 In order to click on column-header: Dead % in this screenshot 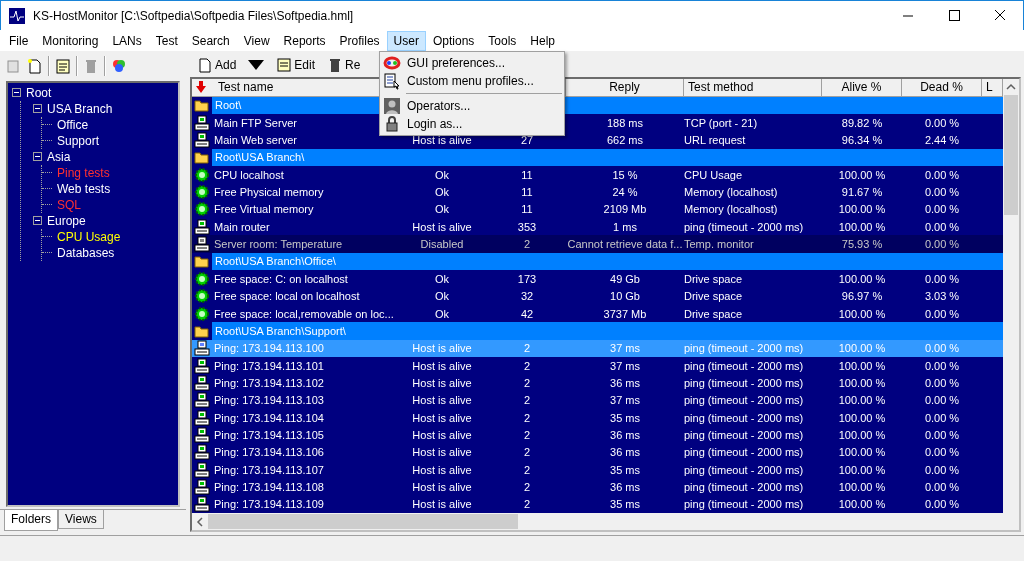, I will do `click(941, 87)`.